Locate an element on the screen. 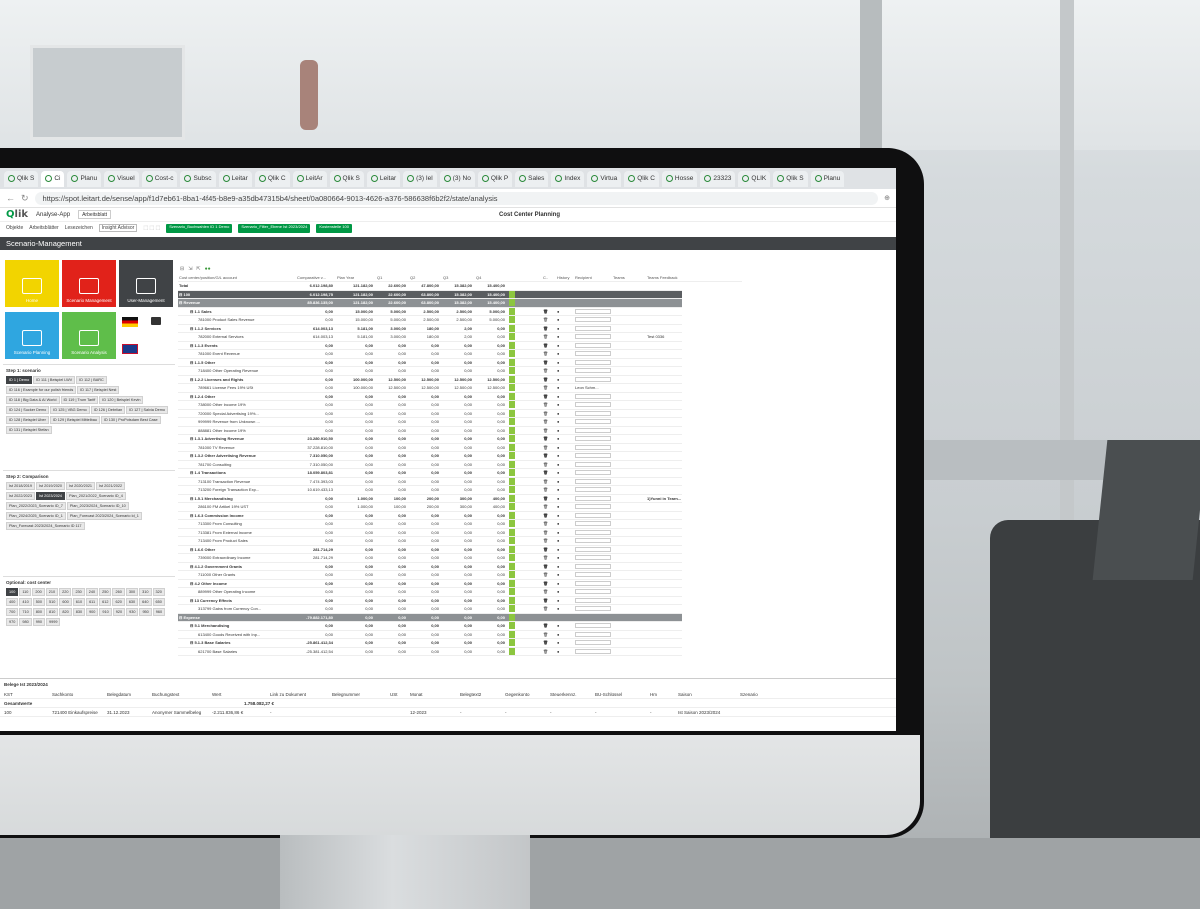  tile-scenario-planning: Scenario Planning is located at coordinates (32, 335).